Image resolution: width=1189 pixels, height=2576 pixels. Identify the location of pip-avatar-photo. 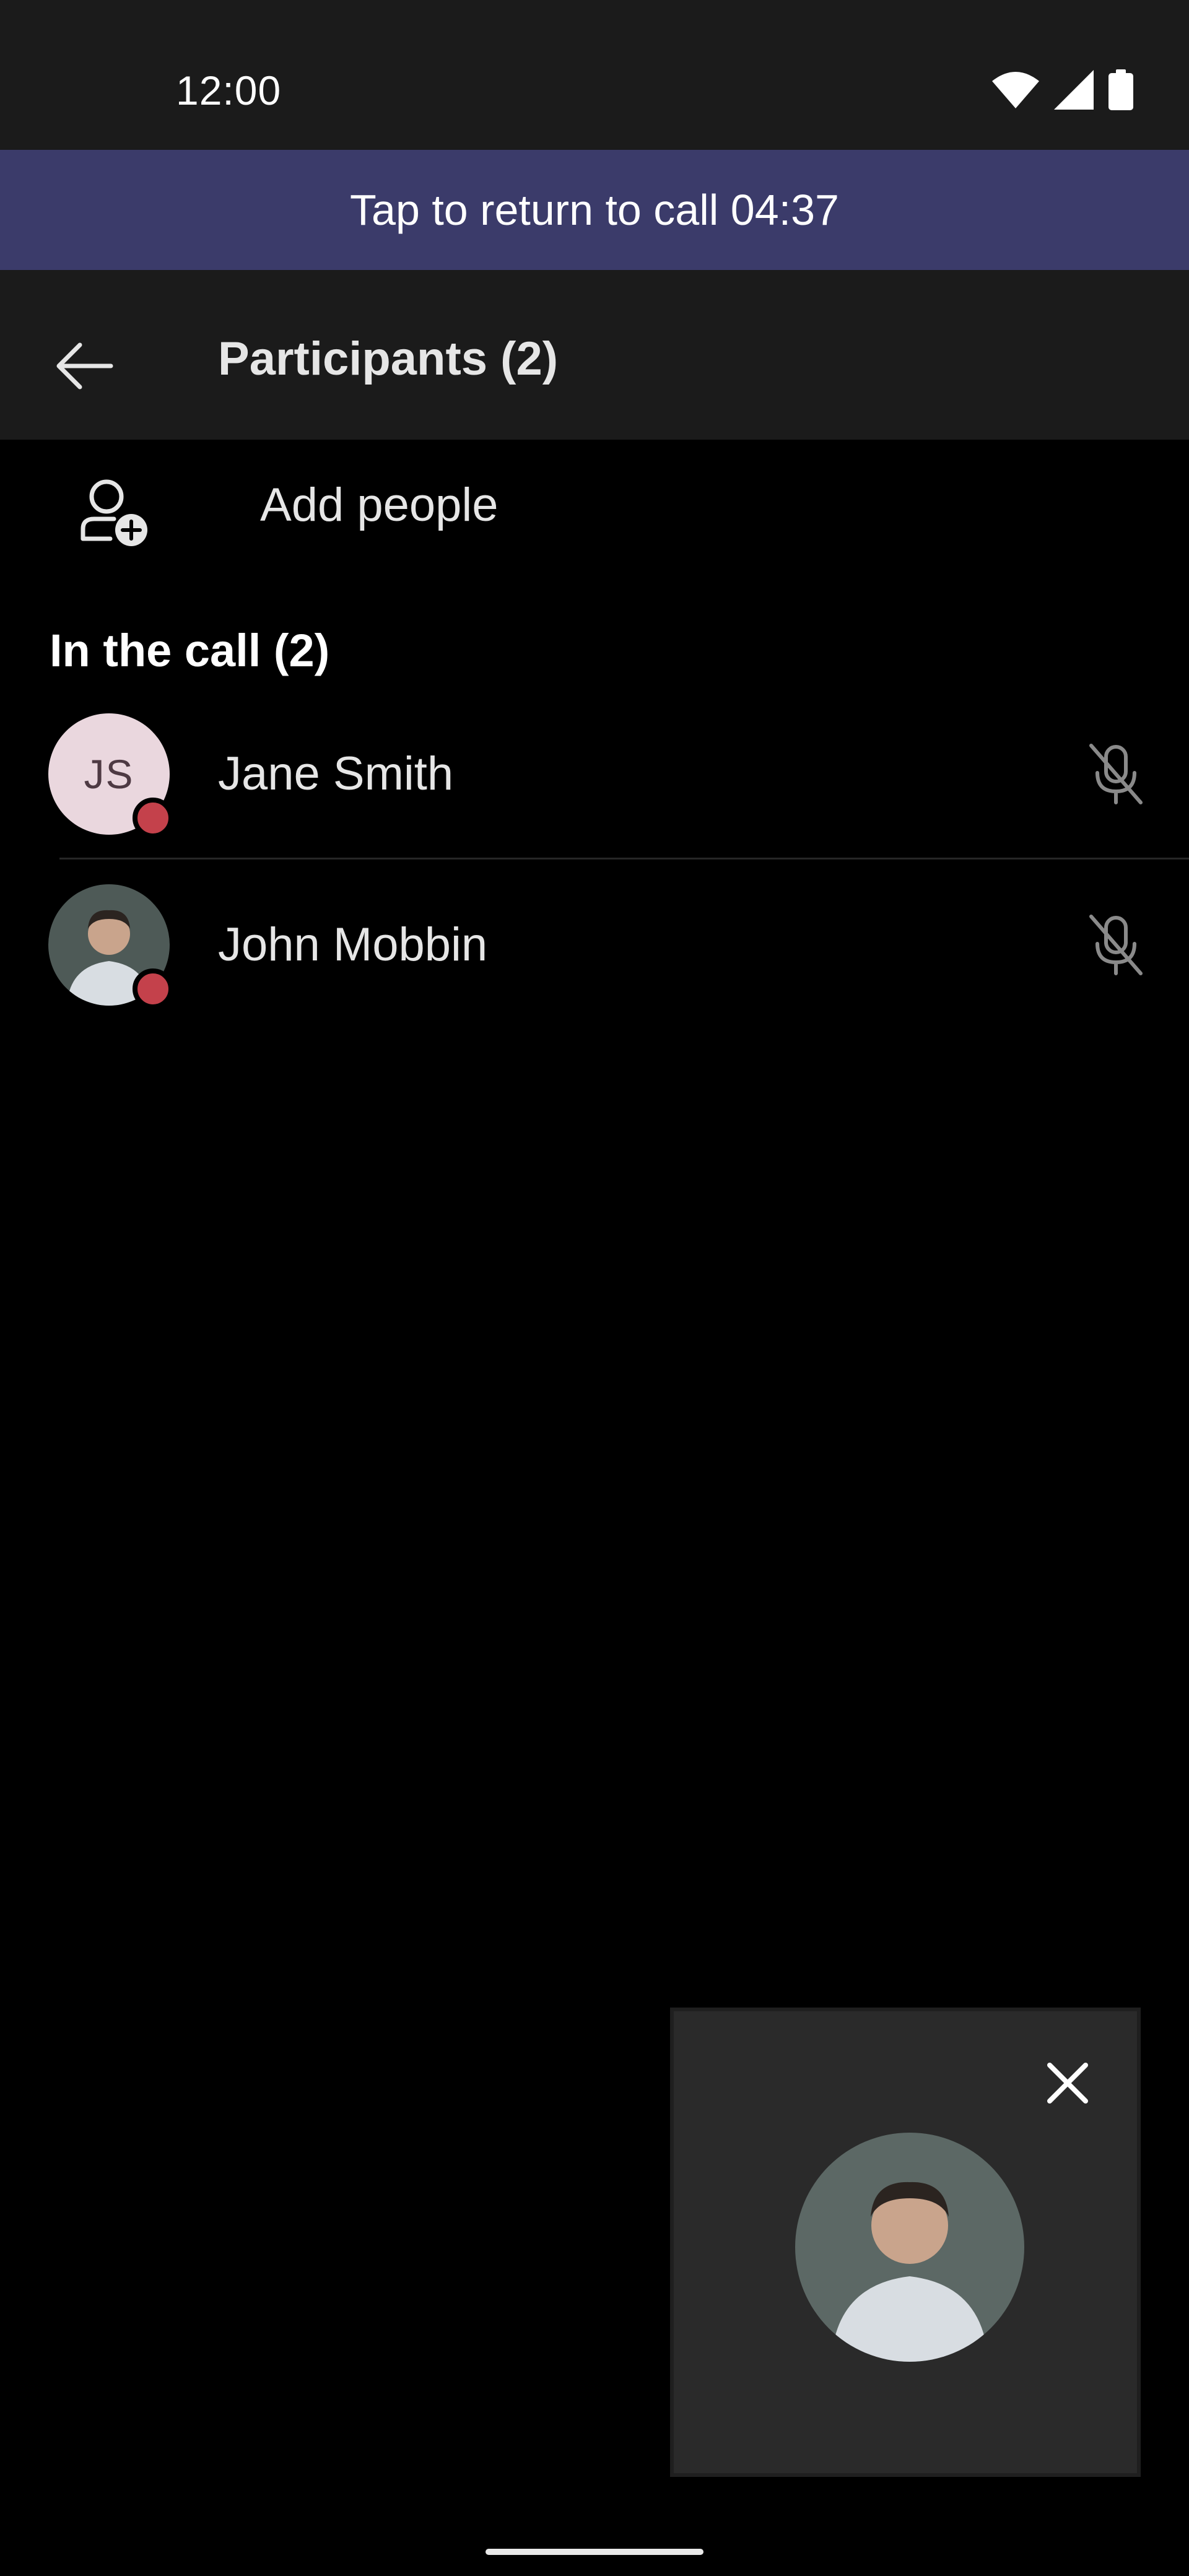
(909, 2247).